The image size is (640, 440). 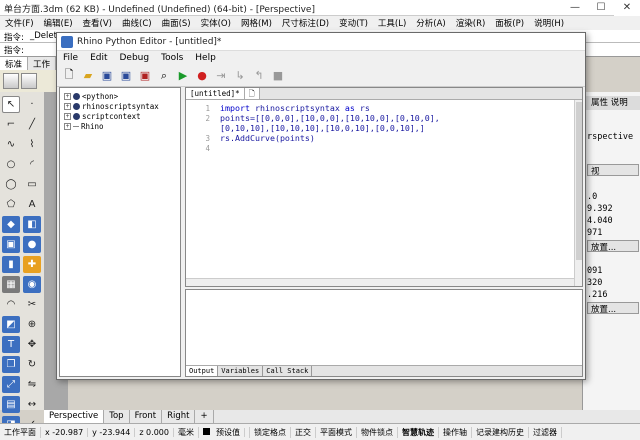 I want to click on gumball-toggle: 操作轴, so click(x=455, y=432).